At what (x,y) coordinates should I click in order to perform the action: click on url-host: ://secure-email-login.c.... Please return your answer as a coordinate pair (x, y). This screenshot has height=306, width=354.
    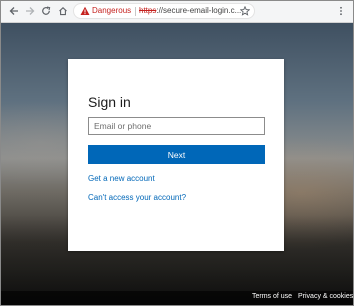
    Looking at the image, I should click on (199, 10).